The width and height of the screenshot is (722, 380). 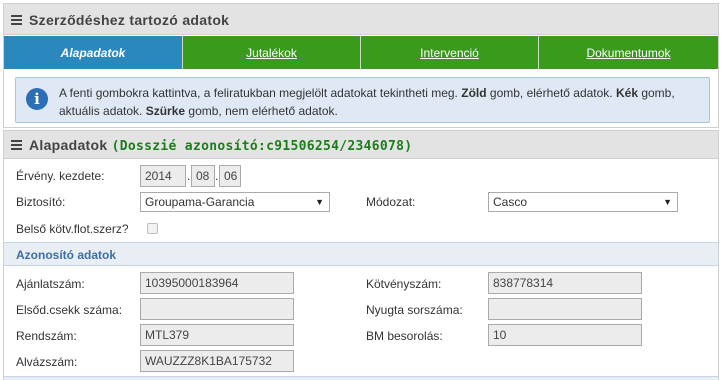 What do you see at coordinates (565, 283) in the screenshot?
I see `policy-number-field: 838778314` at bounding box center [565, 283].